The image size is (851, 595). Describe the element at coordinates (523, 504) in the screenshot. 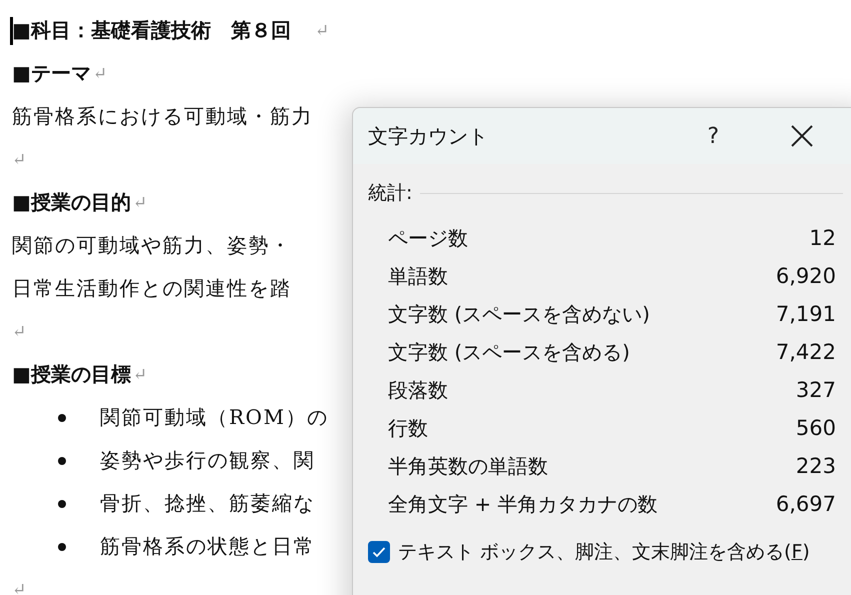

I see `stat-label: 全角文字 + 半角カタカナの数` at that location.